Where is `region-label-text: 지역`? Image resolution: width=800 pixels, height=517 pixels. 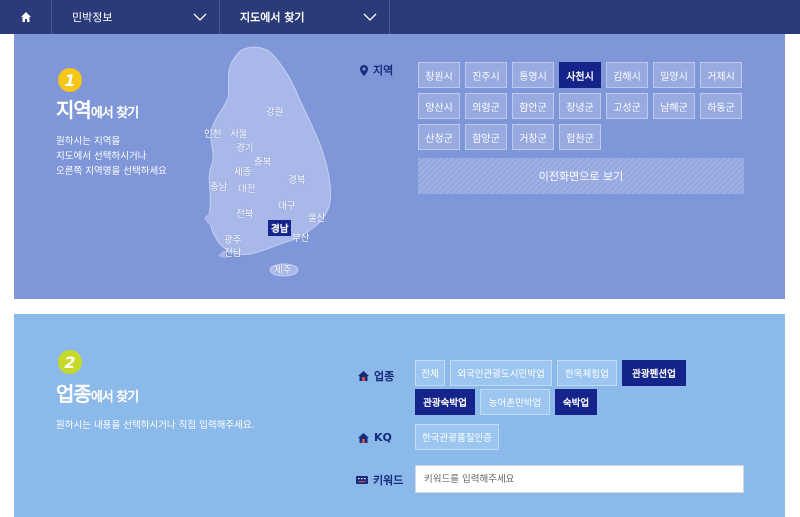
region-label-text: 지역 is located at coordinates (383, 70).